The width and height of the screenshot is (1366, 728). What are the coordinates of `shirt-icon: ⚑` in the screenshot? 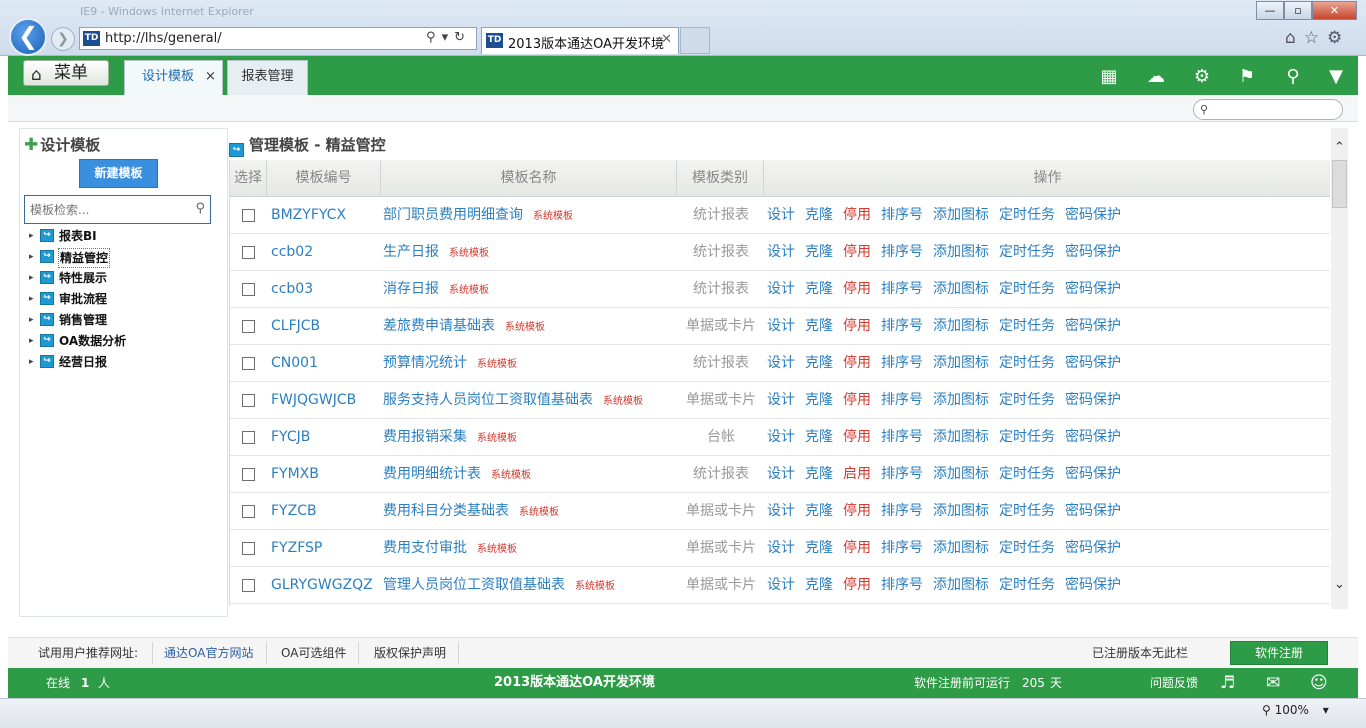 It's located at (1247, 77).